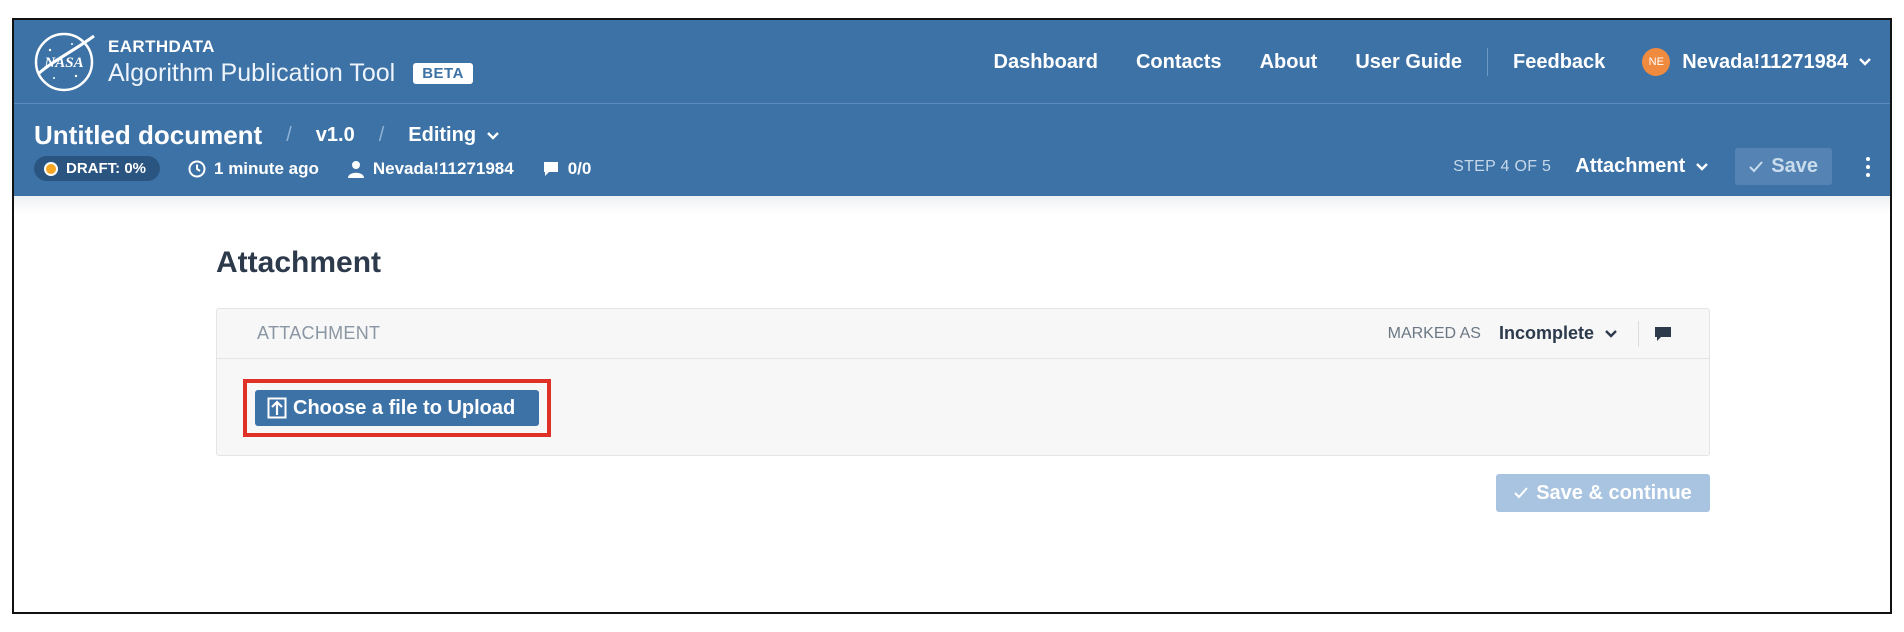 The height and width of the screenshot is (632, 1904). Describe the element at coordinates (443, 168) in the screenshot. I see `owner-name: Nevada!11271984` at that location.